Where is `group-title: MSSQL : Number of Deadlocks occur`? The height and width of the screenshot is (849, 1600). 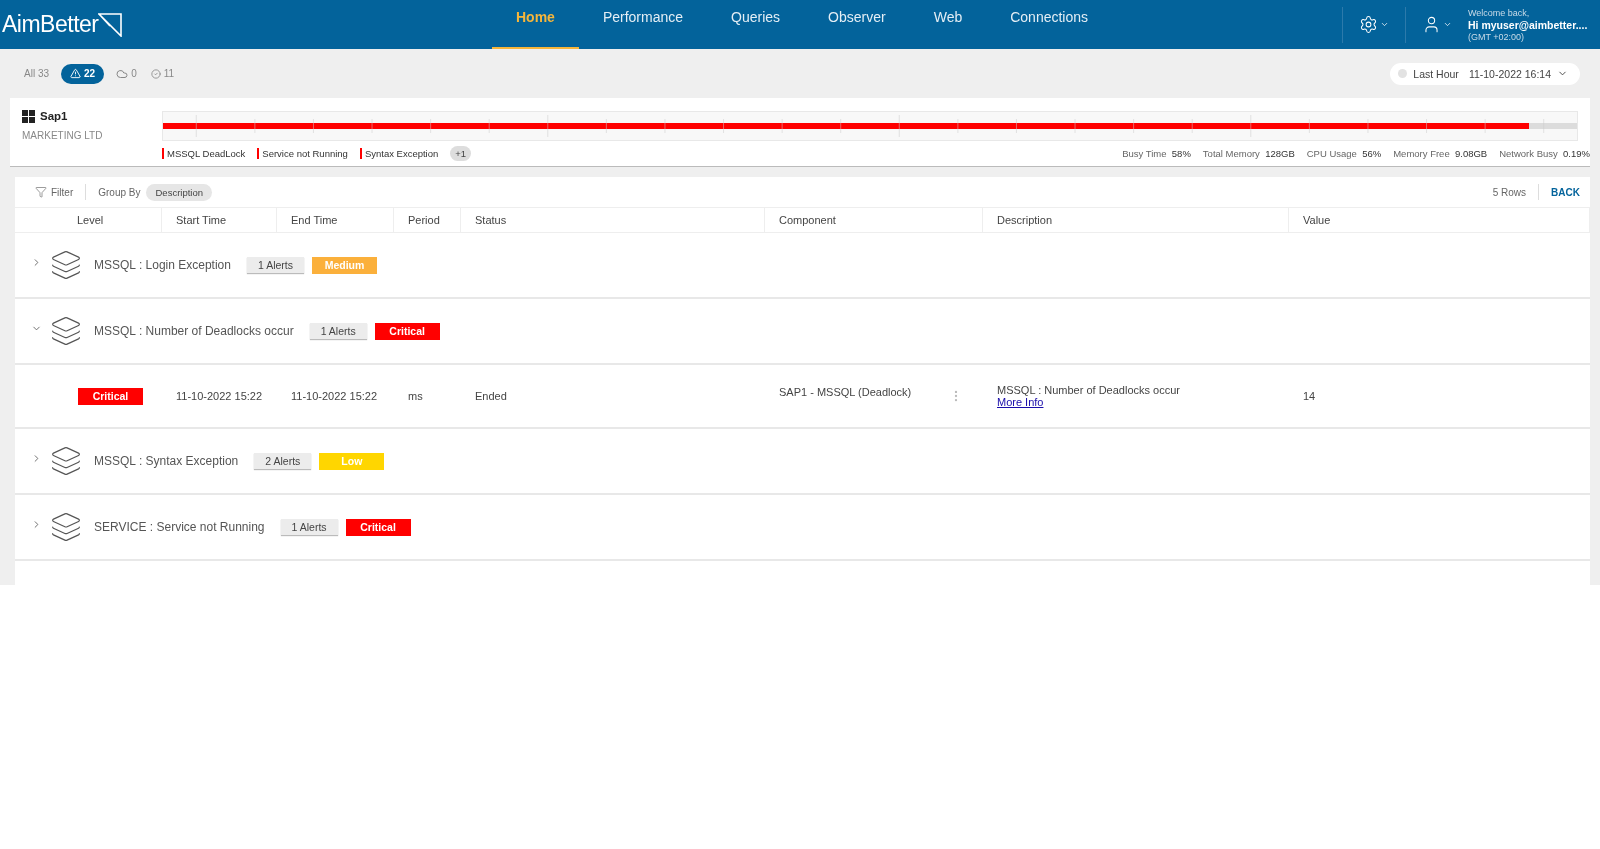
group-title: MSSQL : Number of Deadlocks occur is located at coordinates (194, 331).